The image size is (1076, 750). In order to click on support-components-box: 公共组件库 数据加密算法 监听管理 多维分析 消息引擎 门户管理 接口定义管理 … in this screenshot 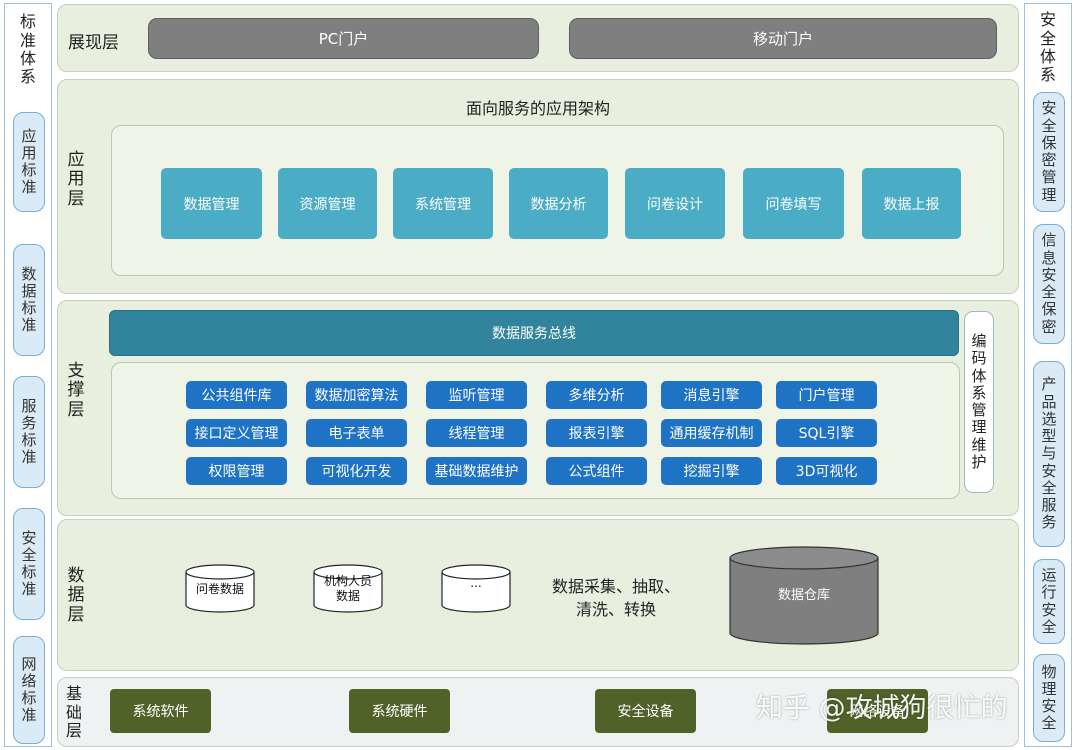, I will do `click(535, 430)`.